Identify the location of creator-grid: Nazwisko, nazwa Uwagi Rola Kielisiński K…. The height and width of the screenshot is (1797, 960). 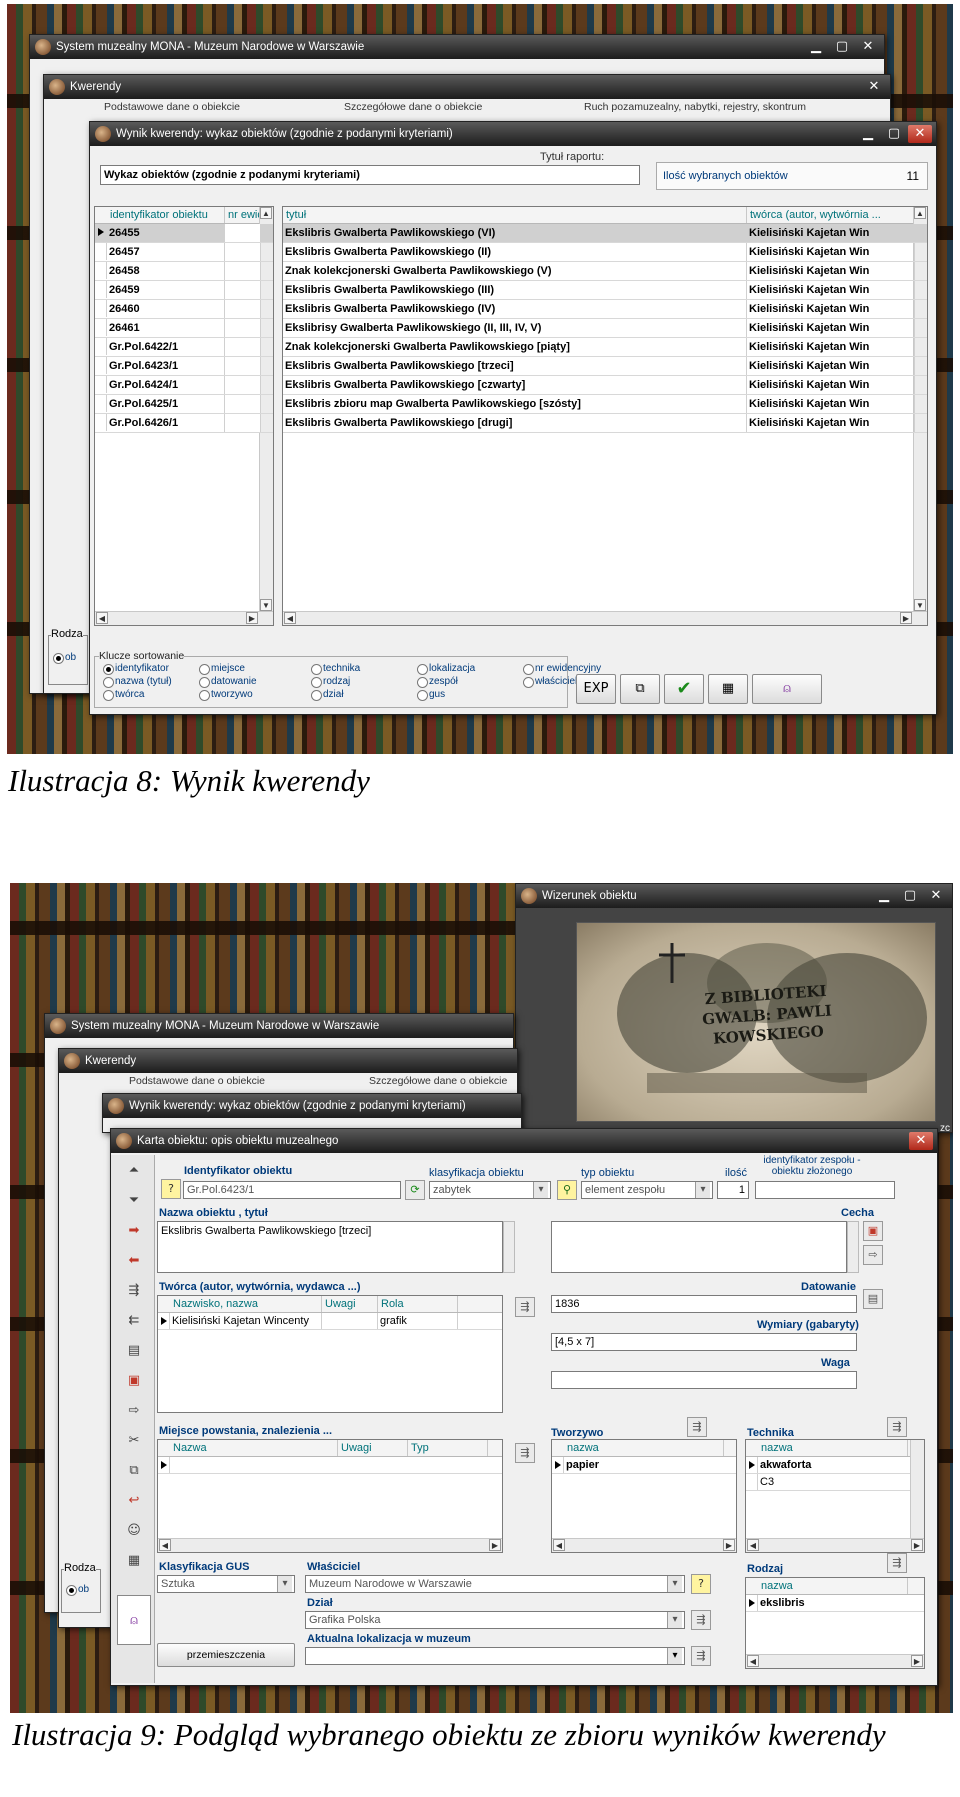
(330, 1354).